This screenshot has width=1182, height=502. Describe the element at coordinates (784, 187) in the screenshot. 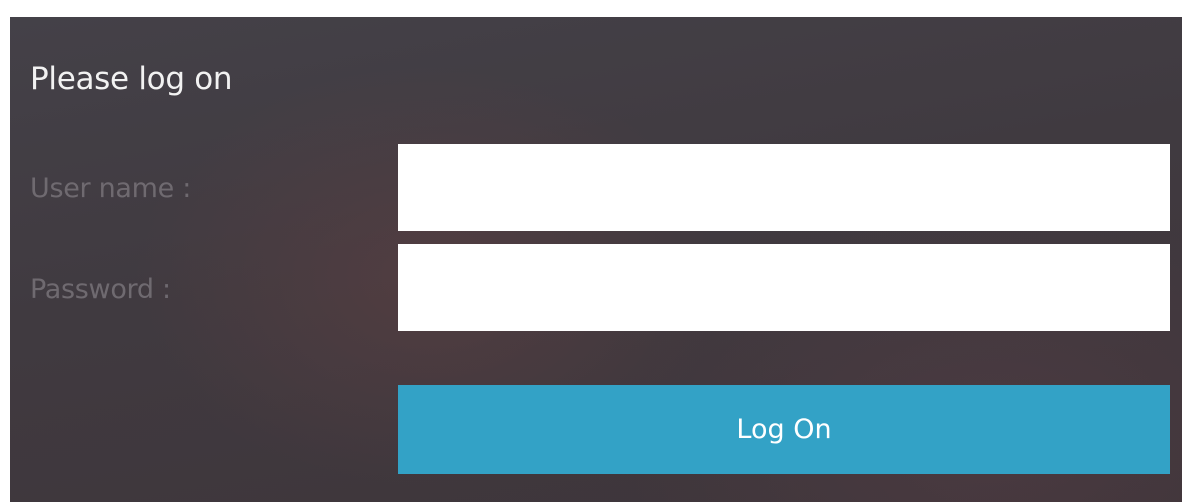

I see `username-field` at that location.